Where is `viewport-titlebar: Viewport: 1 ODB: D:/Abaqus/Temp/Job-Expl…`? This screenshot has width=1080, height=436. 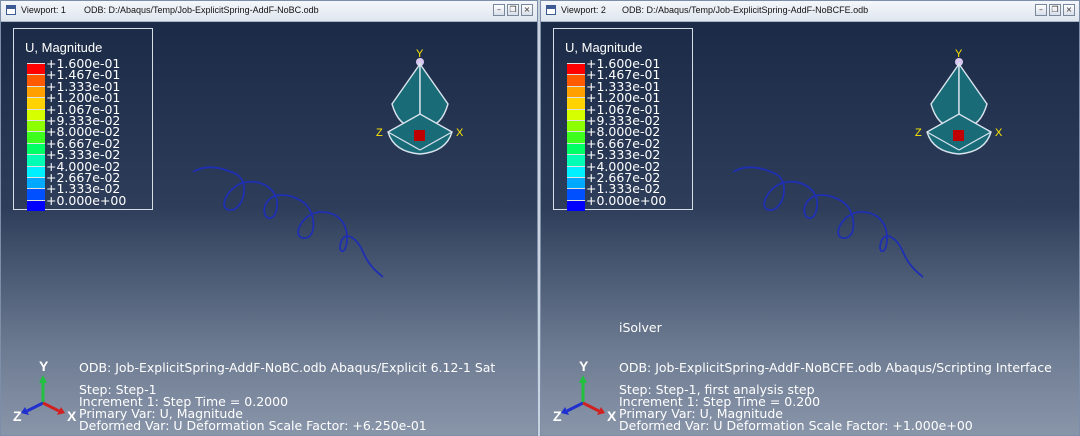 viewport-titlebar: Viewport: 1 ODB: D:/Abaqus/Temp/Job-Expl… is located at coordinates (269, 11).